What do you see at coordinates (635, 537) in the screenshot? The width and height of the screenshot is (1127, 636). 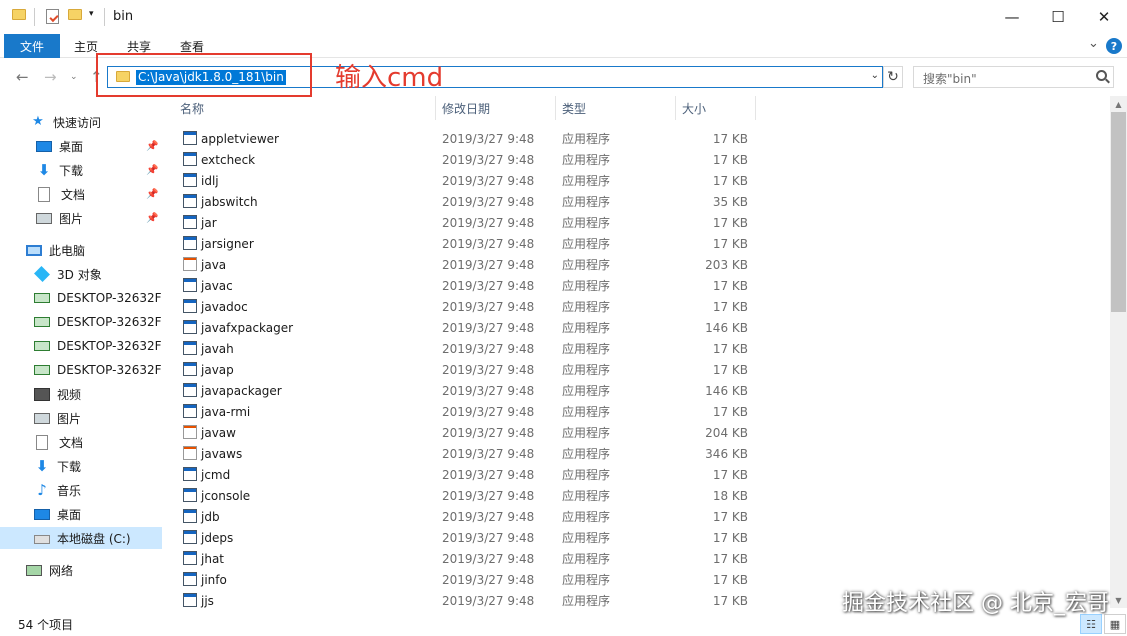 I see `file-row: jdeps 2019/3/27 9:48 应用程序 17 KB` at bounding box center [635, 537].